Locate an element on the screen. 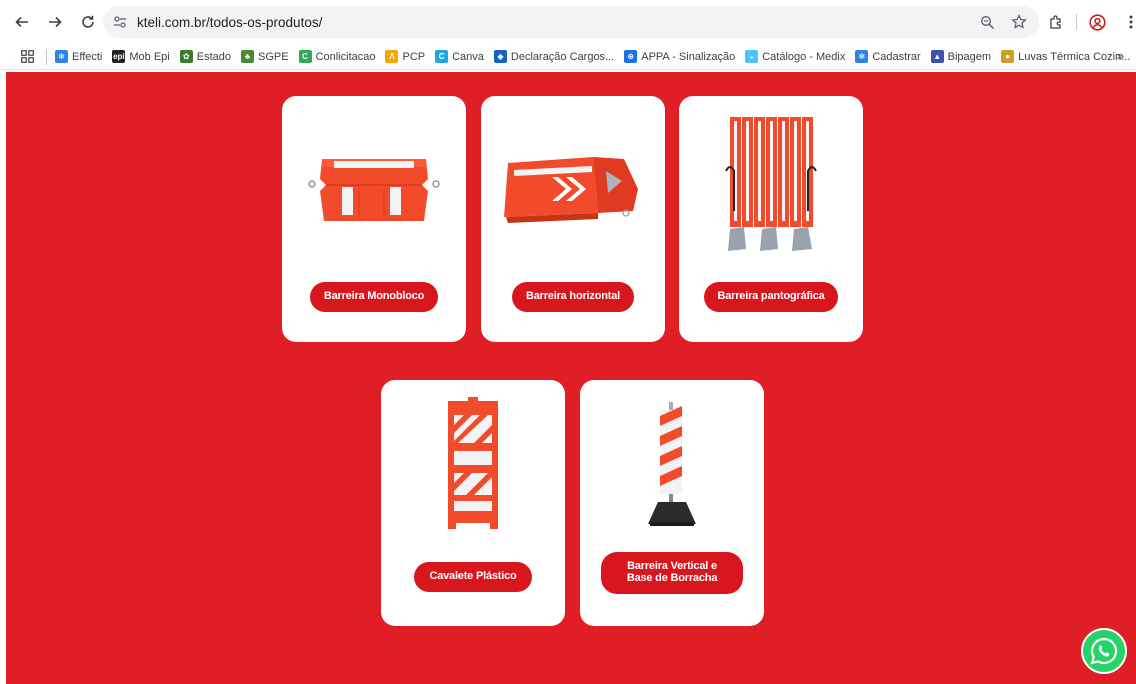 The height and width of the screenshot is (684, 1136). bookmark-label: PCP is located at coordinates (414, 56).